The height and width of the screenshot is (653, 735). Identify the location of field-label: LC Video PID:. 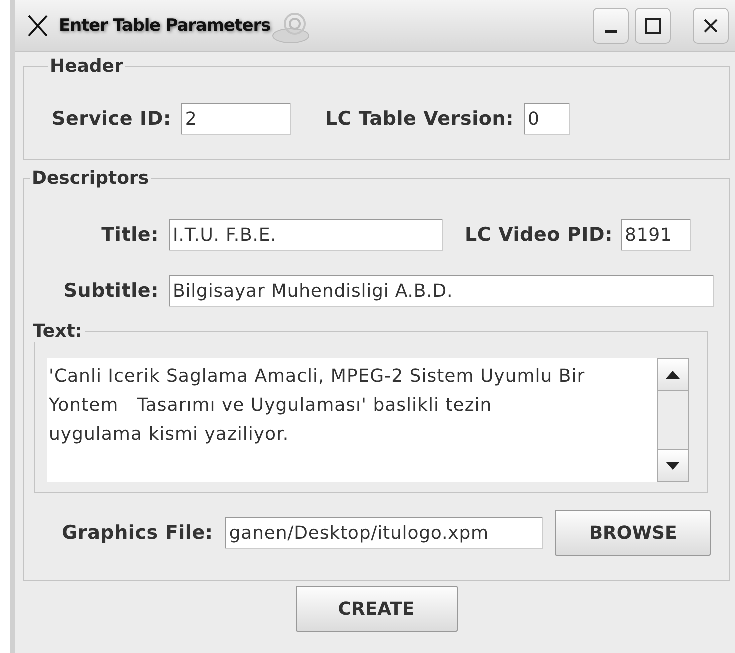
(539, 235).